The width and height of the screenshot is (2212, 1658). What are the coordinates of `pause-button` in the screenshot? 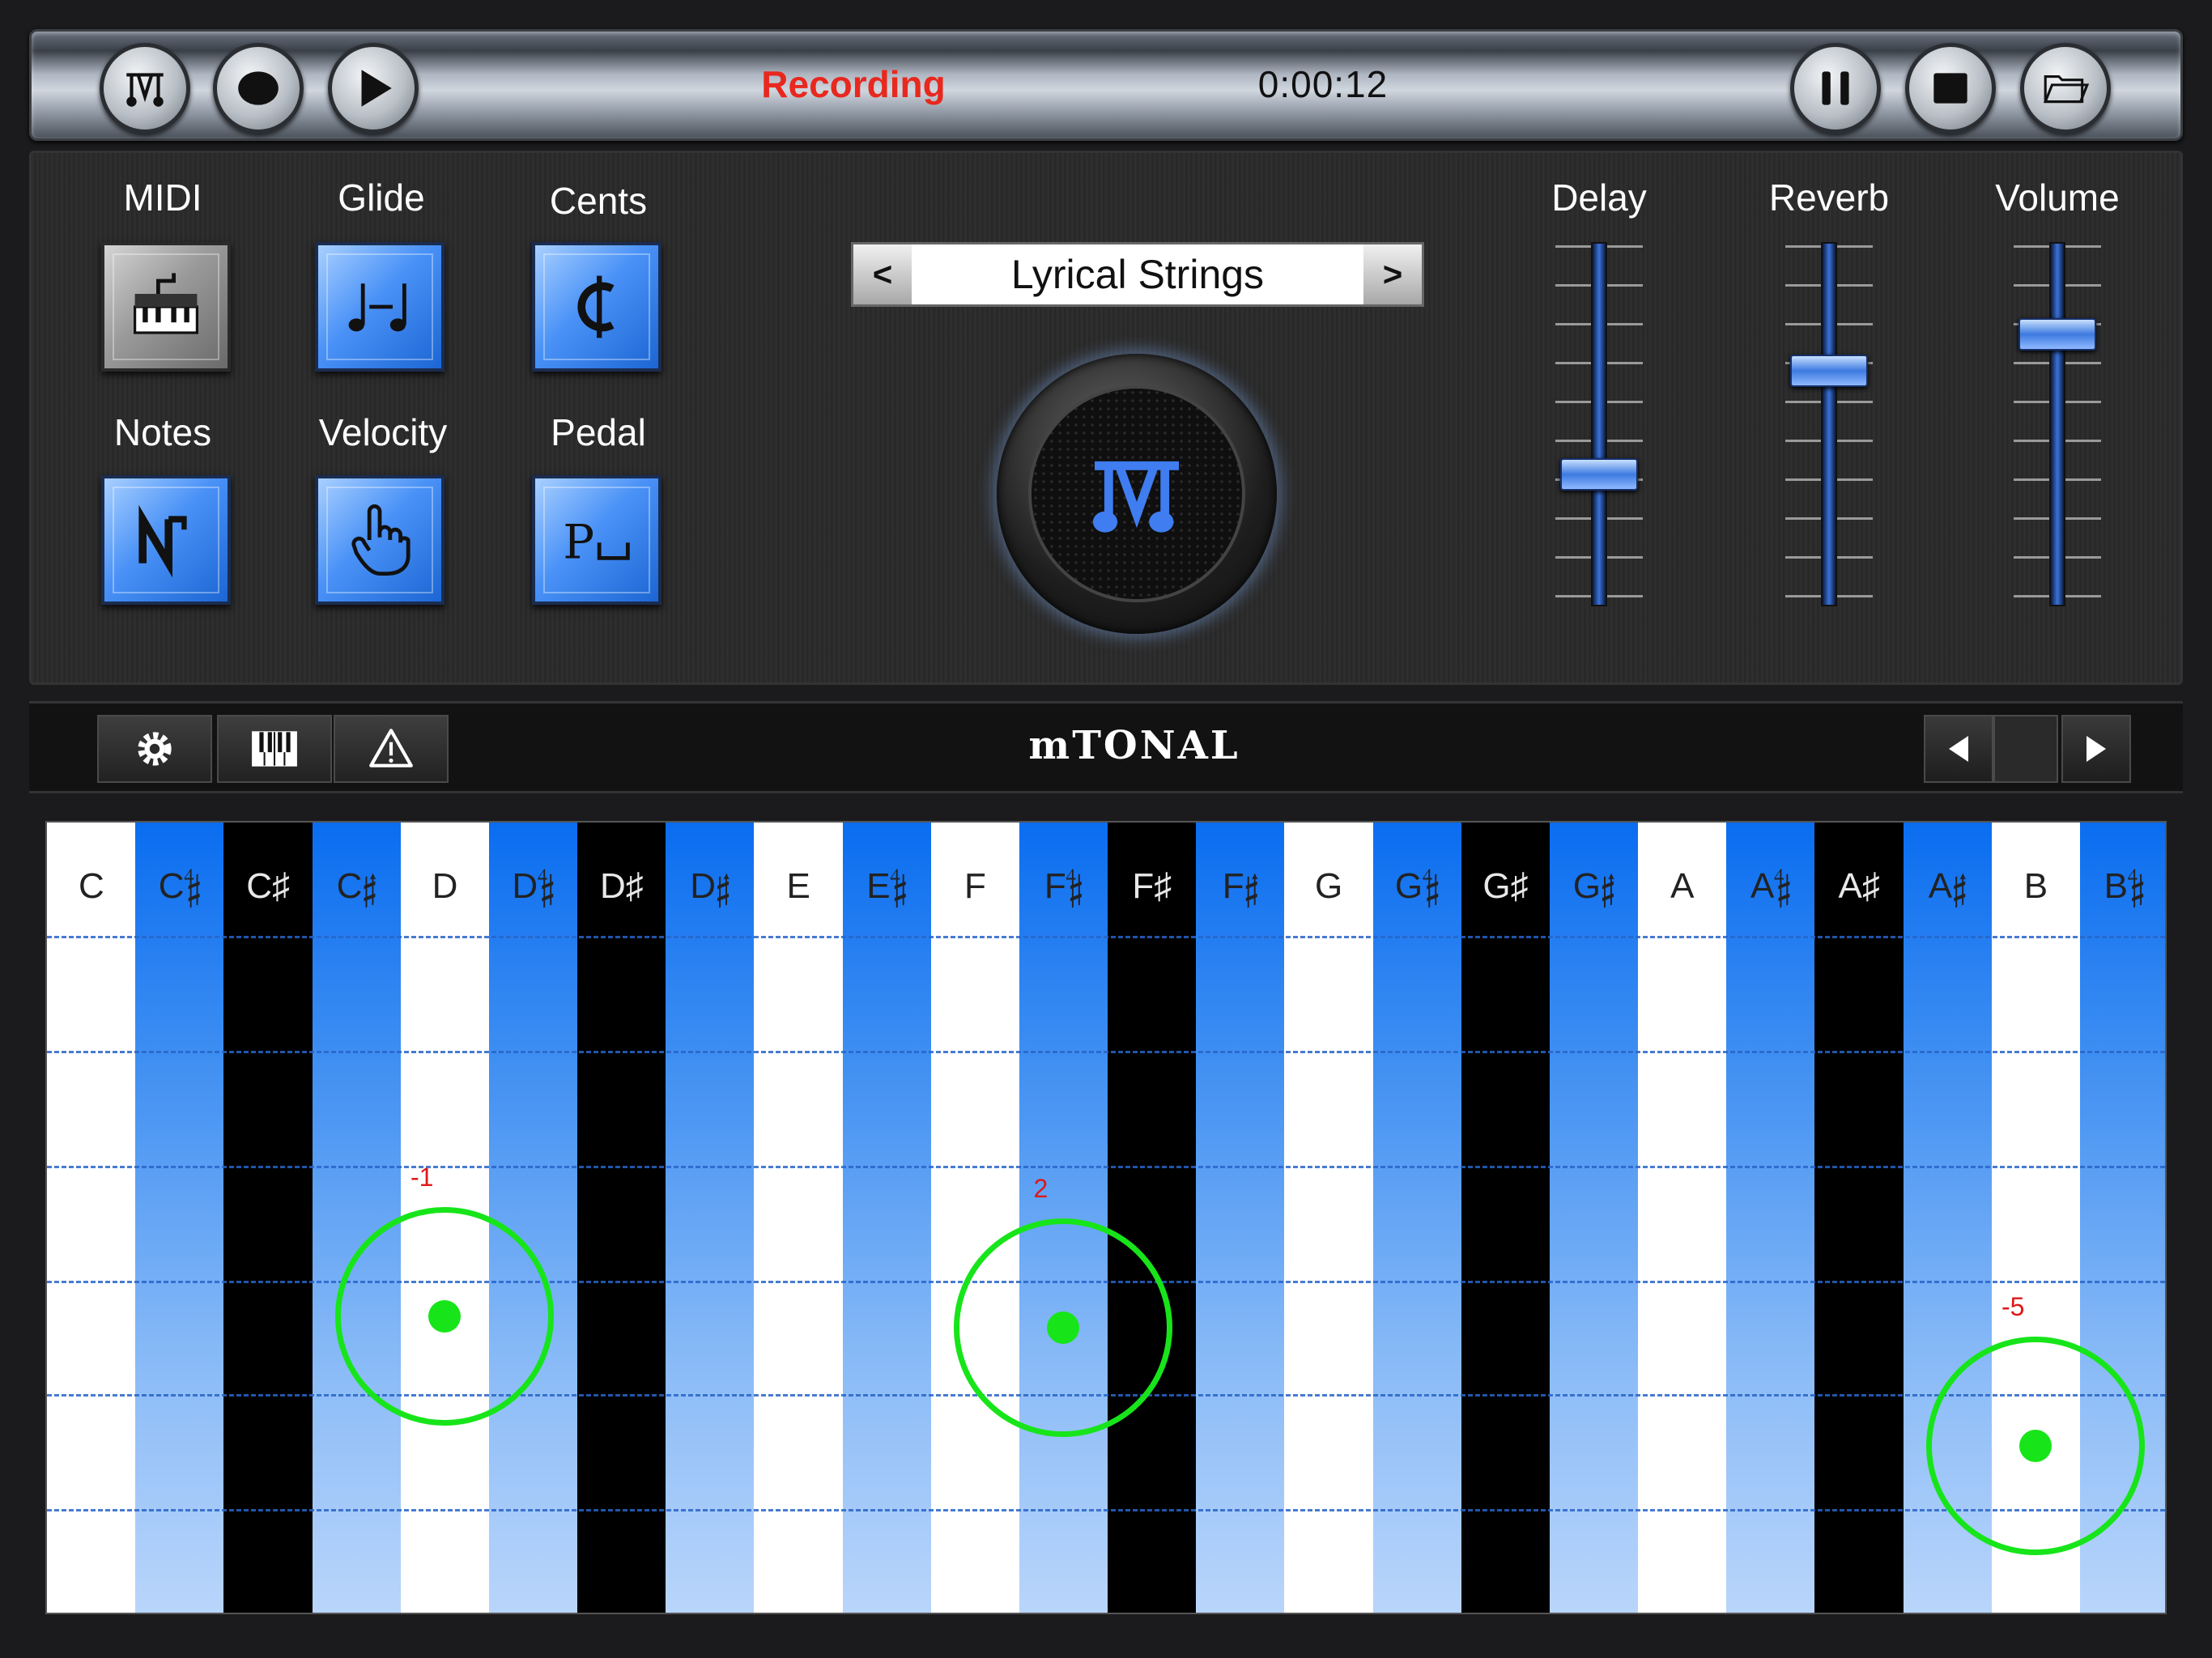 It's located at (1836, 88).